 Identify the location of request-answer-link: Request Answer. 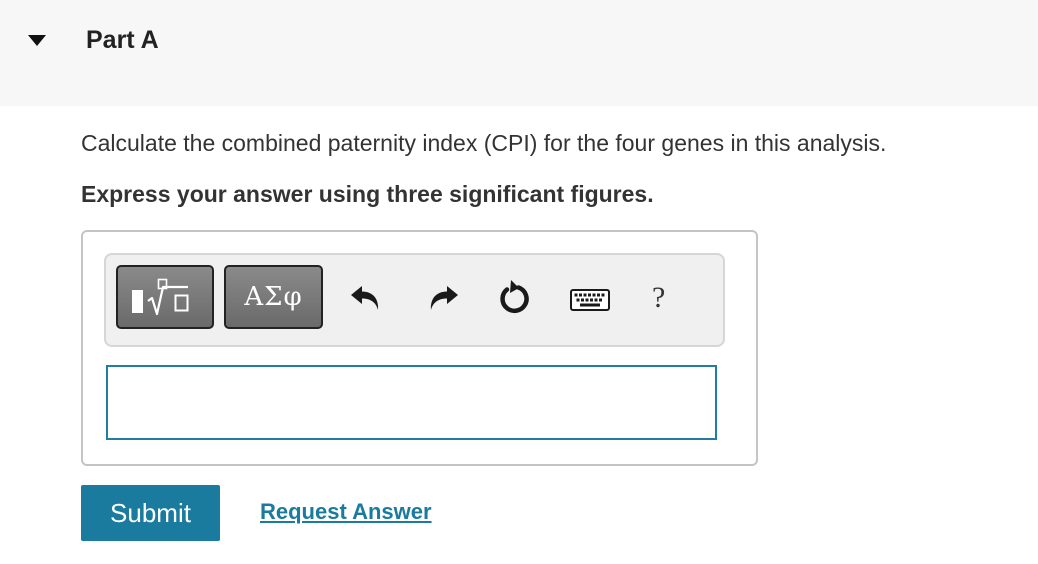
(346, 512).